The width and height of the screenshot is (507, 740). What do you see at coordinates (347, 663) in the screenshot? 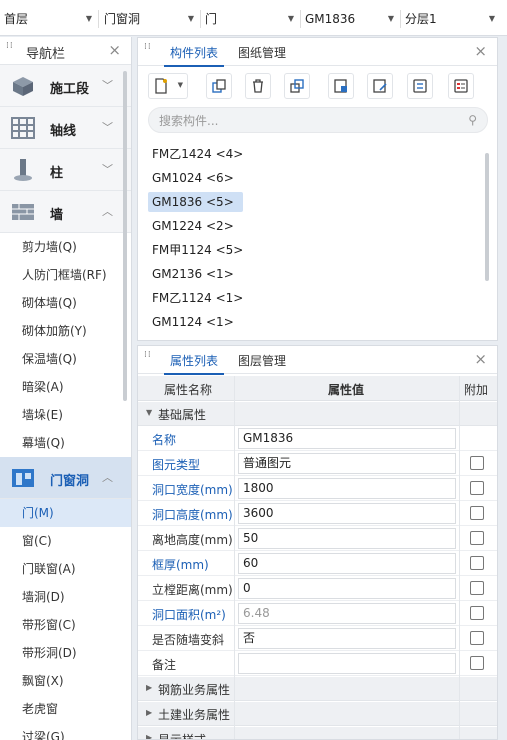
I see `property-value-field` at bounding box center [347, 663].